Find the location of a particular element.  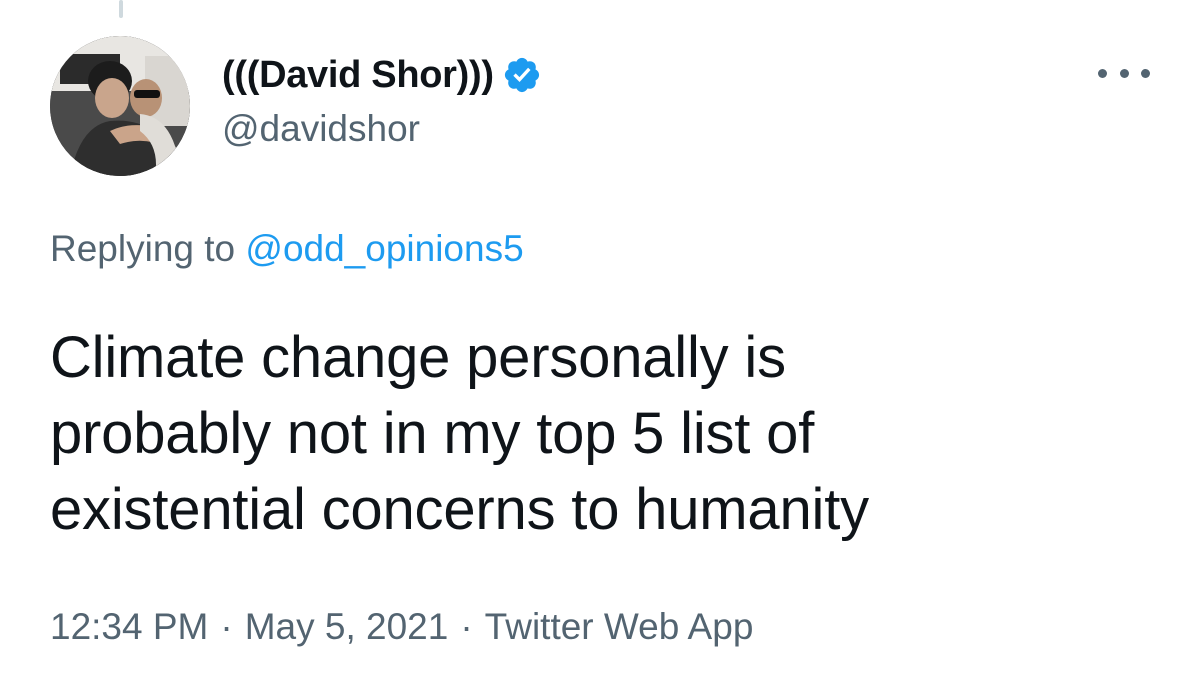

replying-to: Replying to @odd_opinions5 is located at coordinates (287, 249).